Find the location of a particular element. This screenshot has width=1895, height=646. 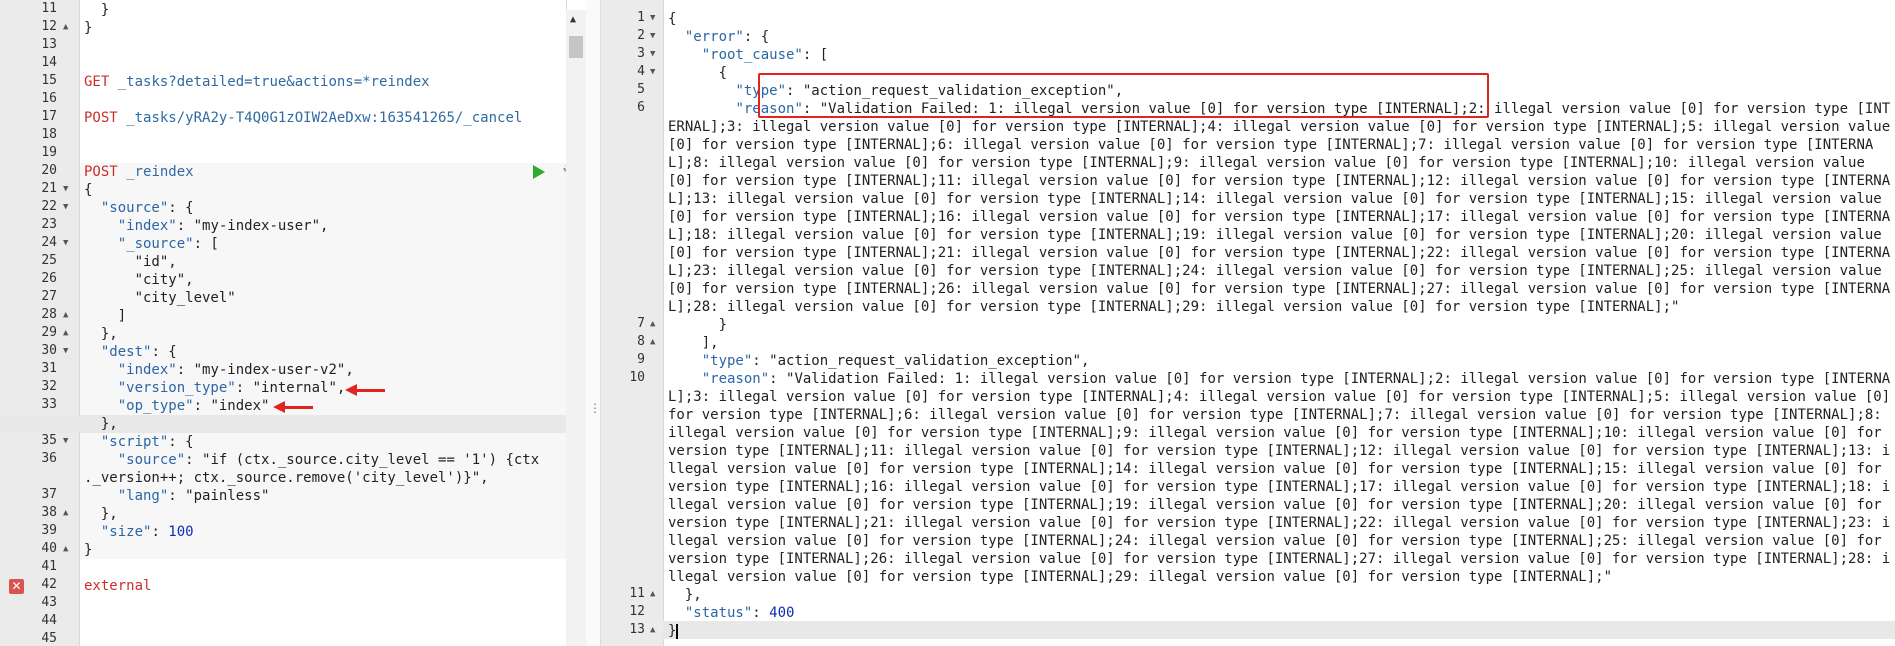

json-key: "index" is located at coordinates (147, 370).